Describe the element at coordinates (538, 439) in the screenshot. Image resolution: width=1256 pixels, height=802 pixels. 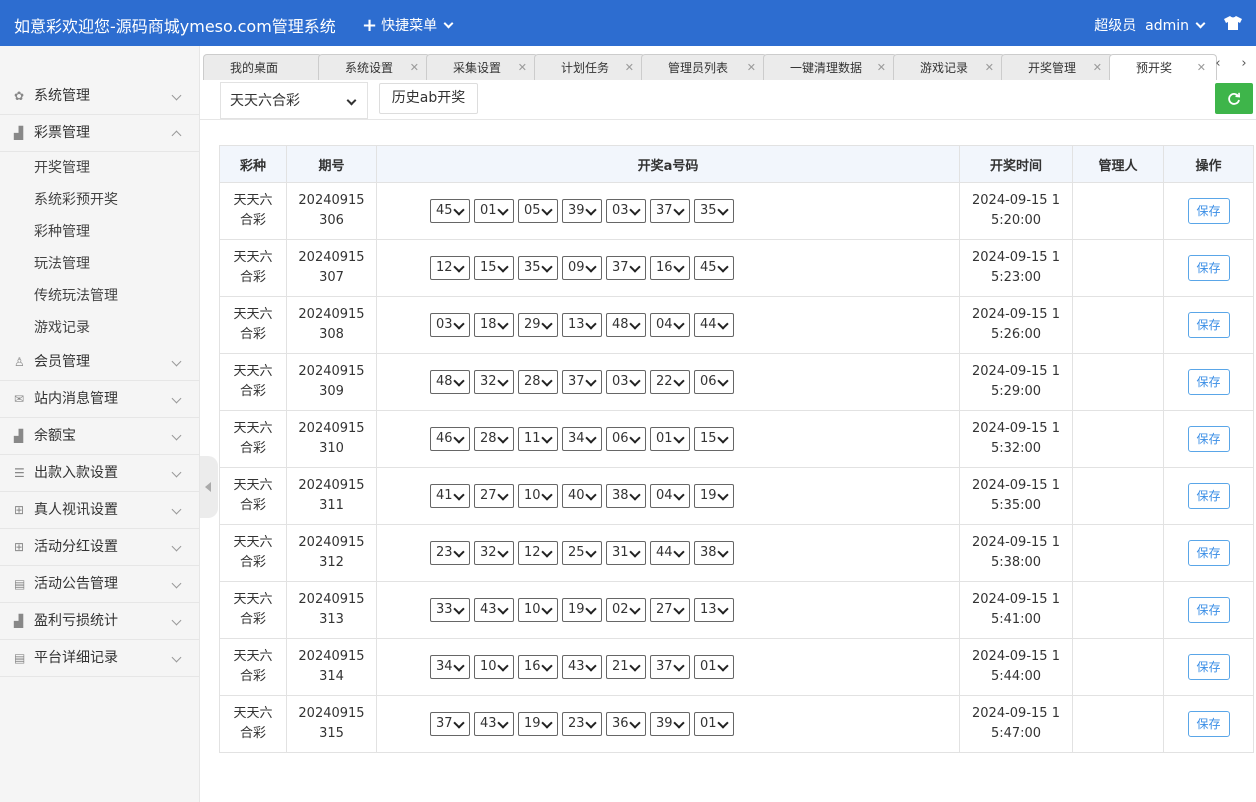
I see `number-select: 11` at that location.